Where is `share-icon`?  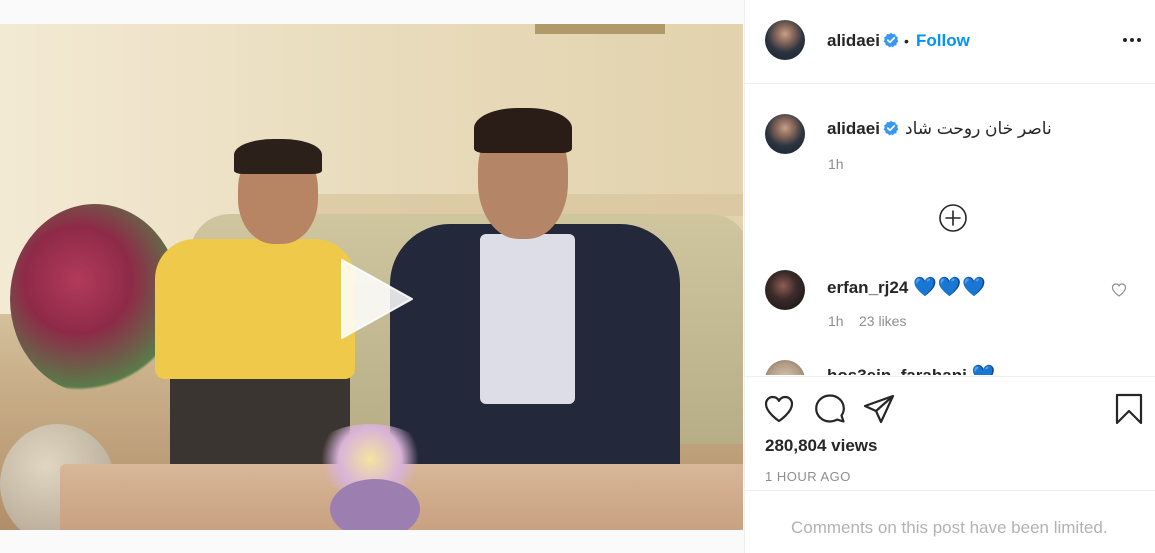 share-icon is located at coordinates (879, 409).